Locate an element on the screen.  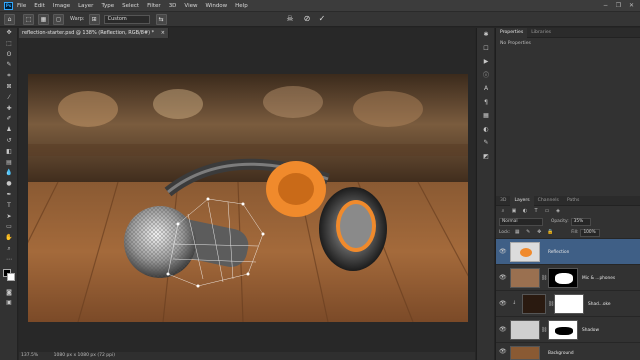
layer-name: Shadow is located at coordinates (590, 330).